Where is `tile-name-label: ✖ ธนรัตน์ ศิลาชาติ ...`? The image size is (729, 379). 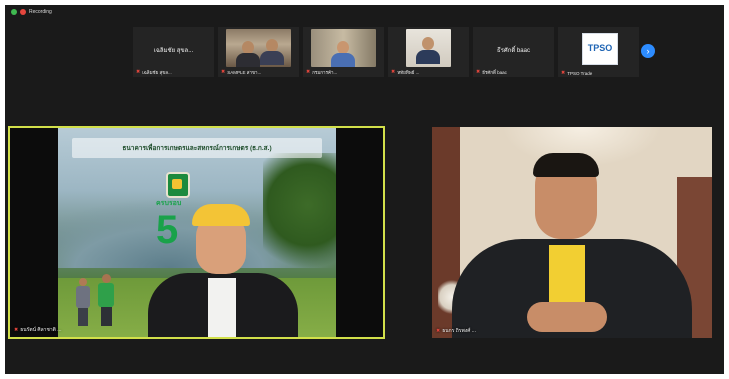
tile-name-label: ✖ ธนรัตน์ ศิลาชาติ ... is located at coordinates (38, 329).